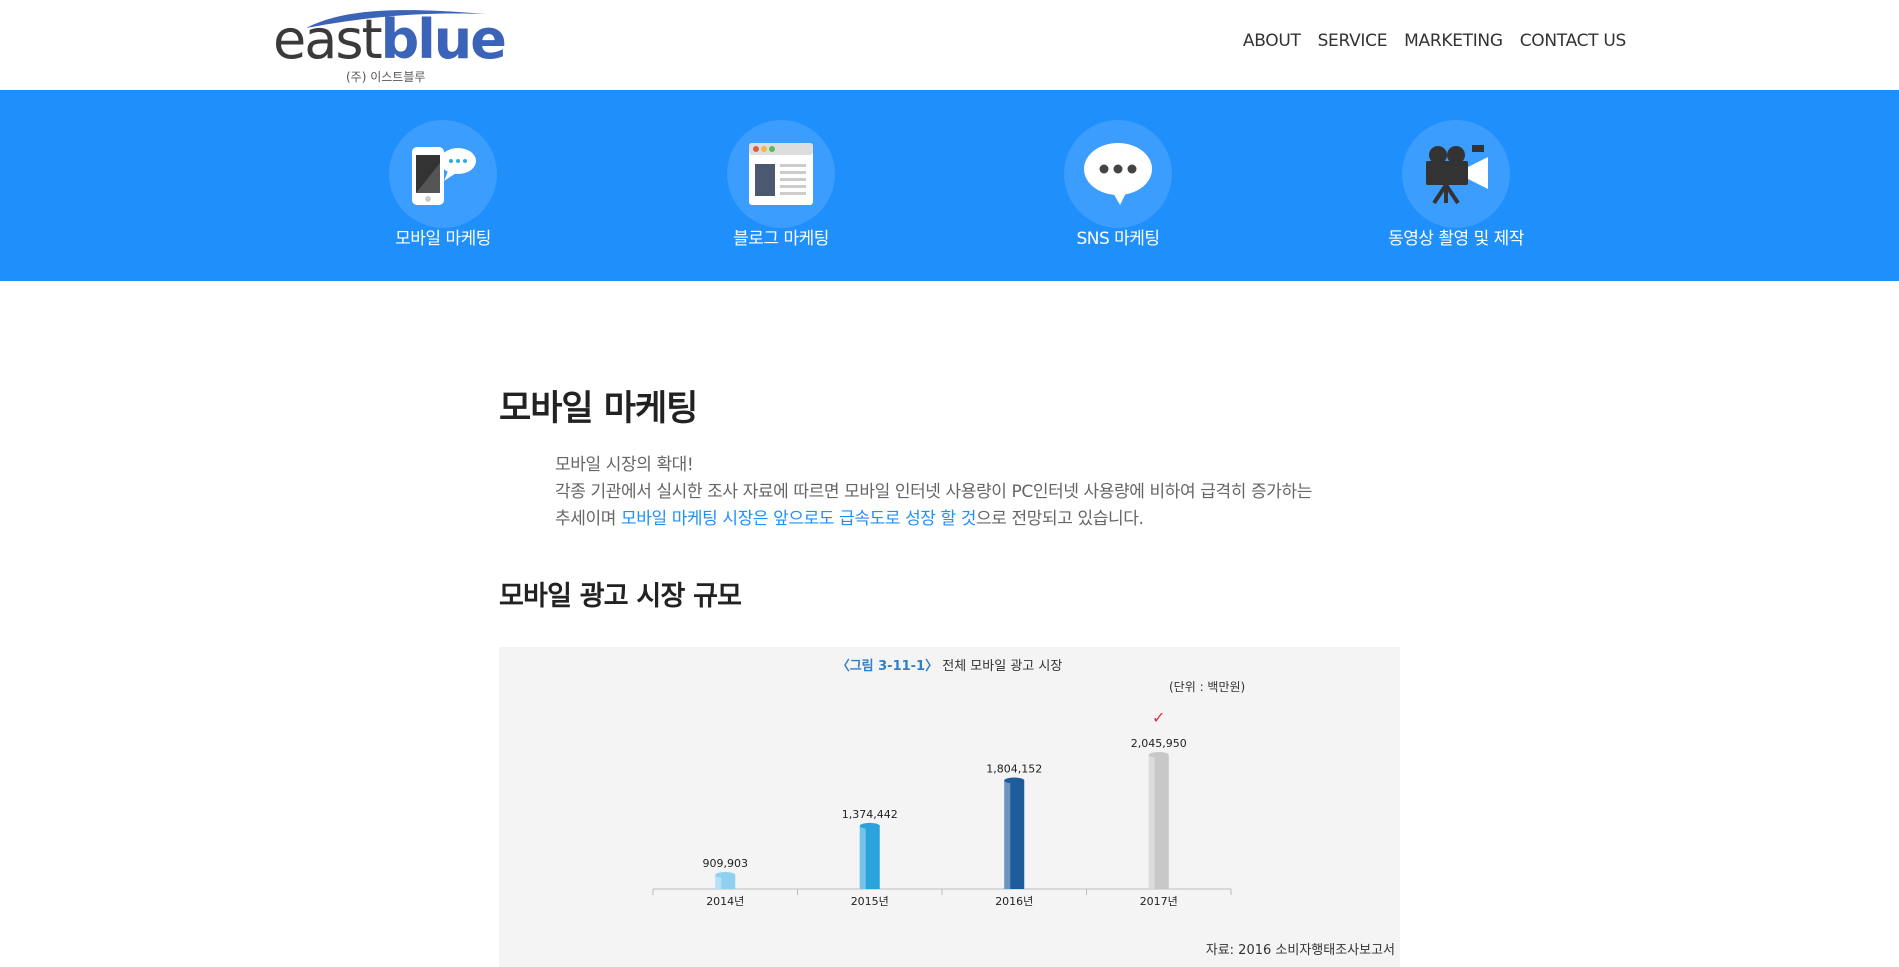 The width and height of the screenshot is (1899, 967). I want to click on intro-highlight: 모바일 마케팅 시장은 앞으로도 급속도로 성장 할 것, so click(798, 519).